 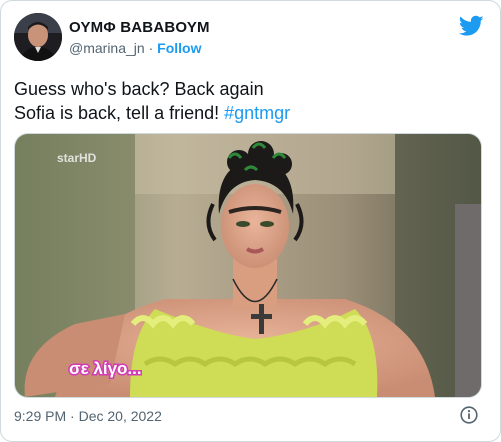 I want to click on avatar-image, so click(x=38, y=37).